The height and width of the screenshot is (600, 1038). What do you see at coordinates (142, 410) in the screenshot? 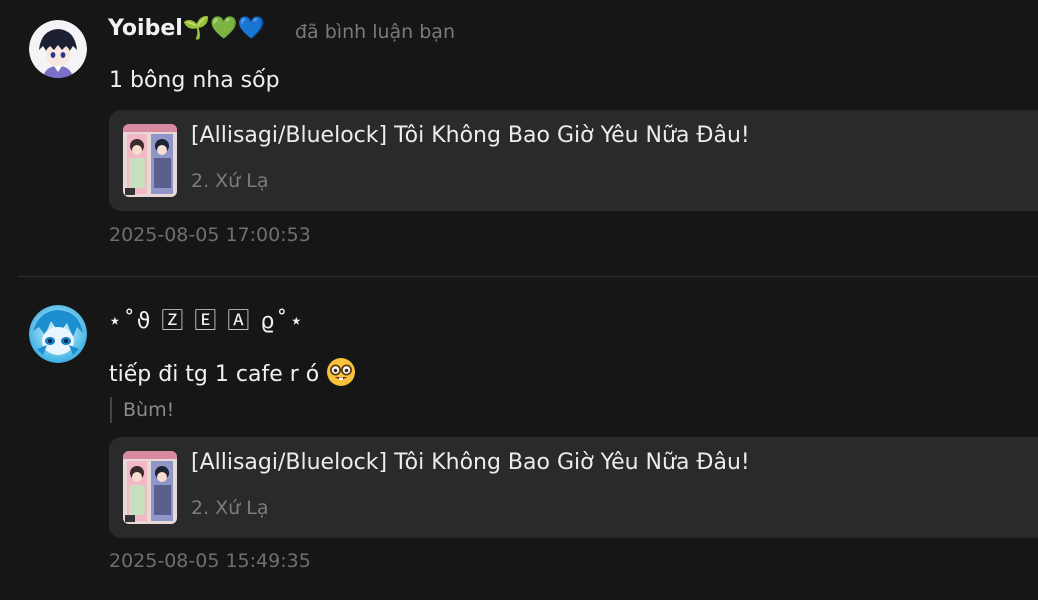
I see `quoted-text: Bùm!` at bounding box center [142, 410].